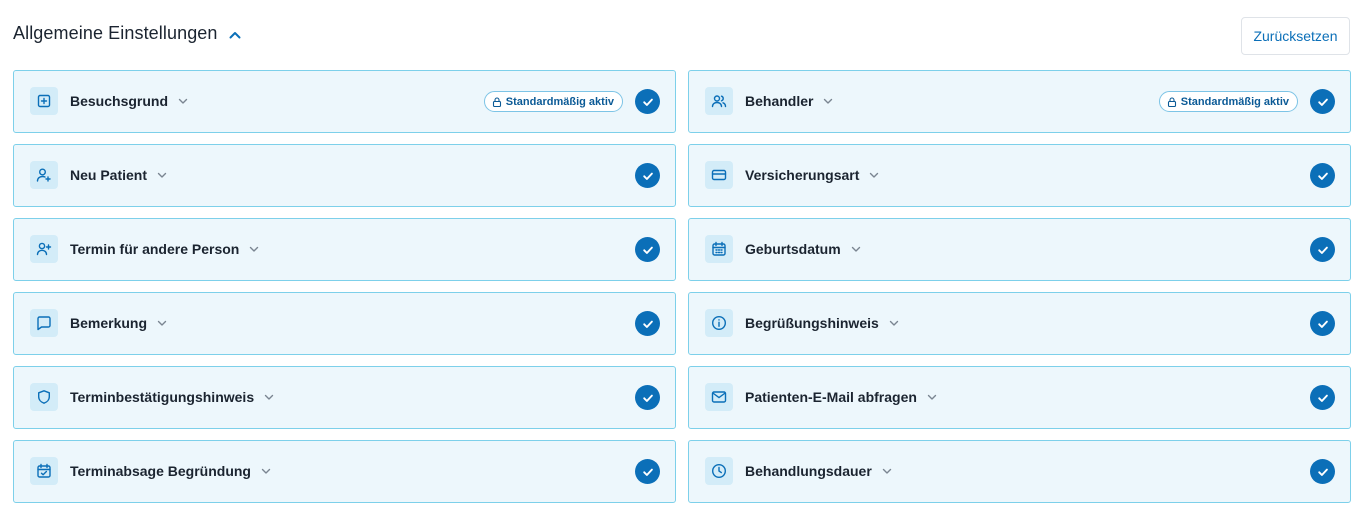 The width and height of the screenshot is (1364, 517). I want to click on setting-label-text: Terminabsage Begründung, so click(160, 471).